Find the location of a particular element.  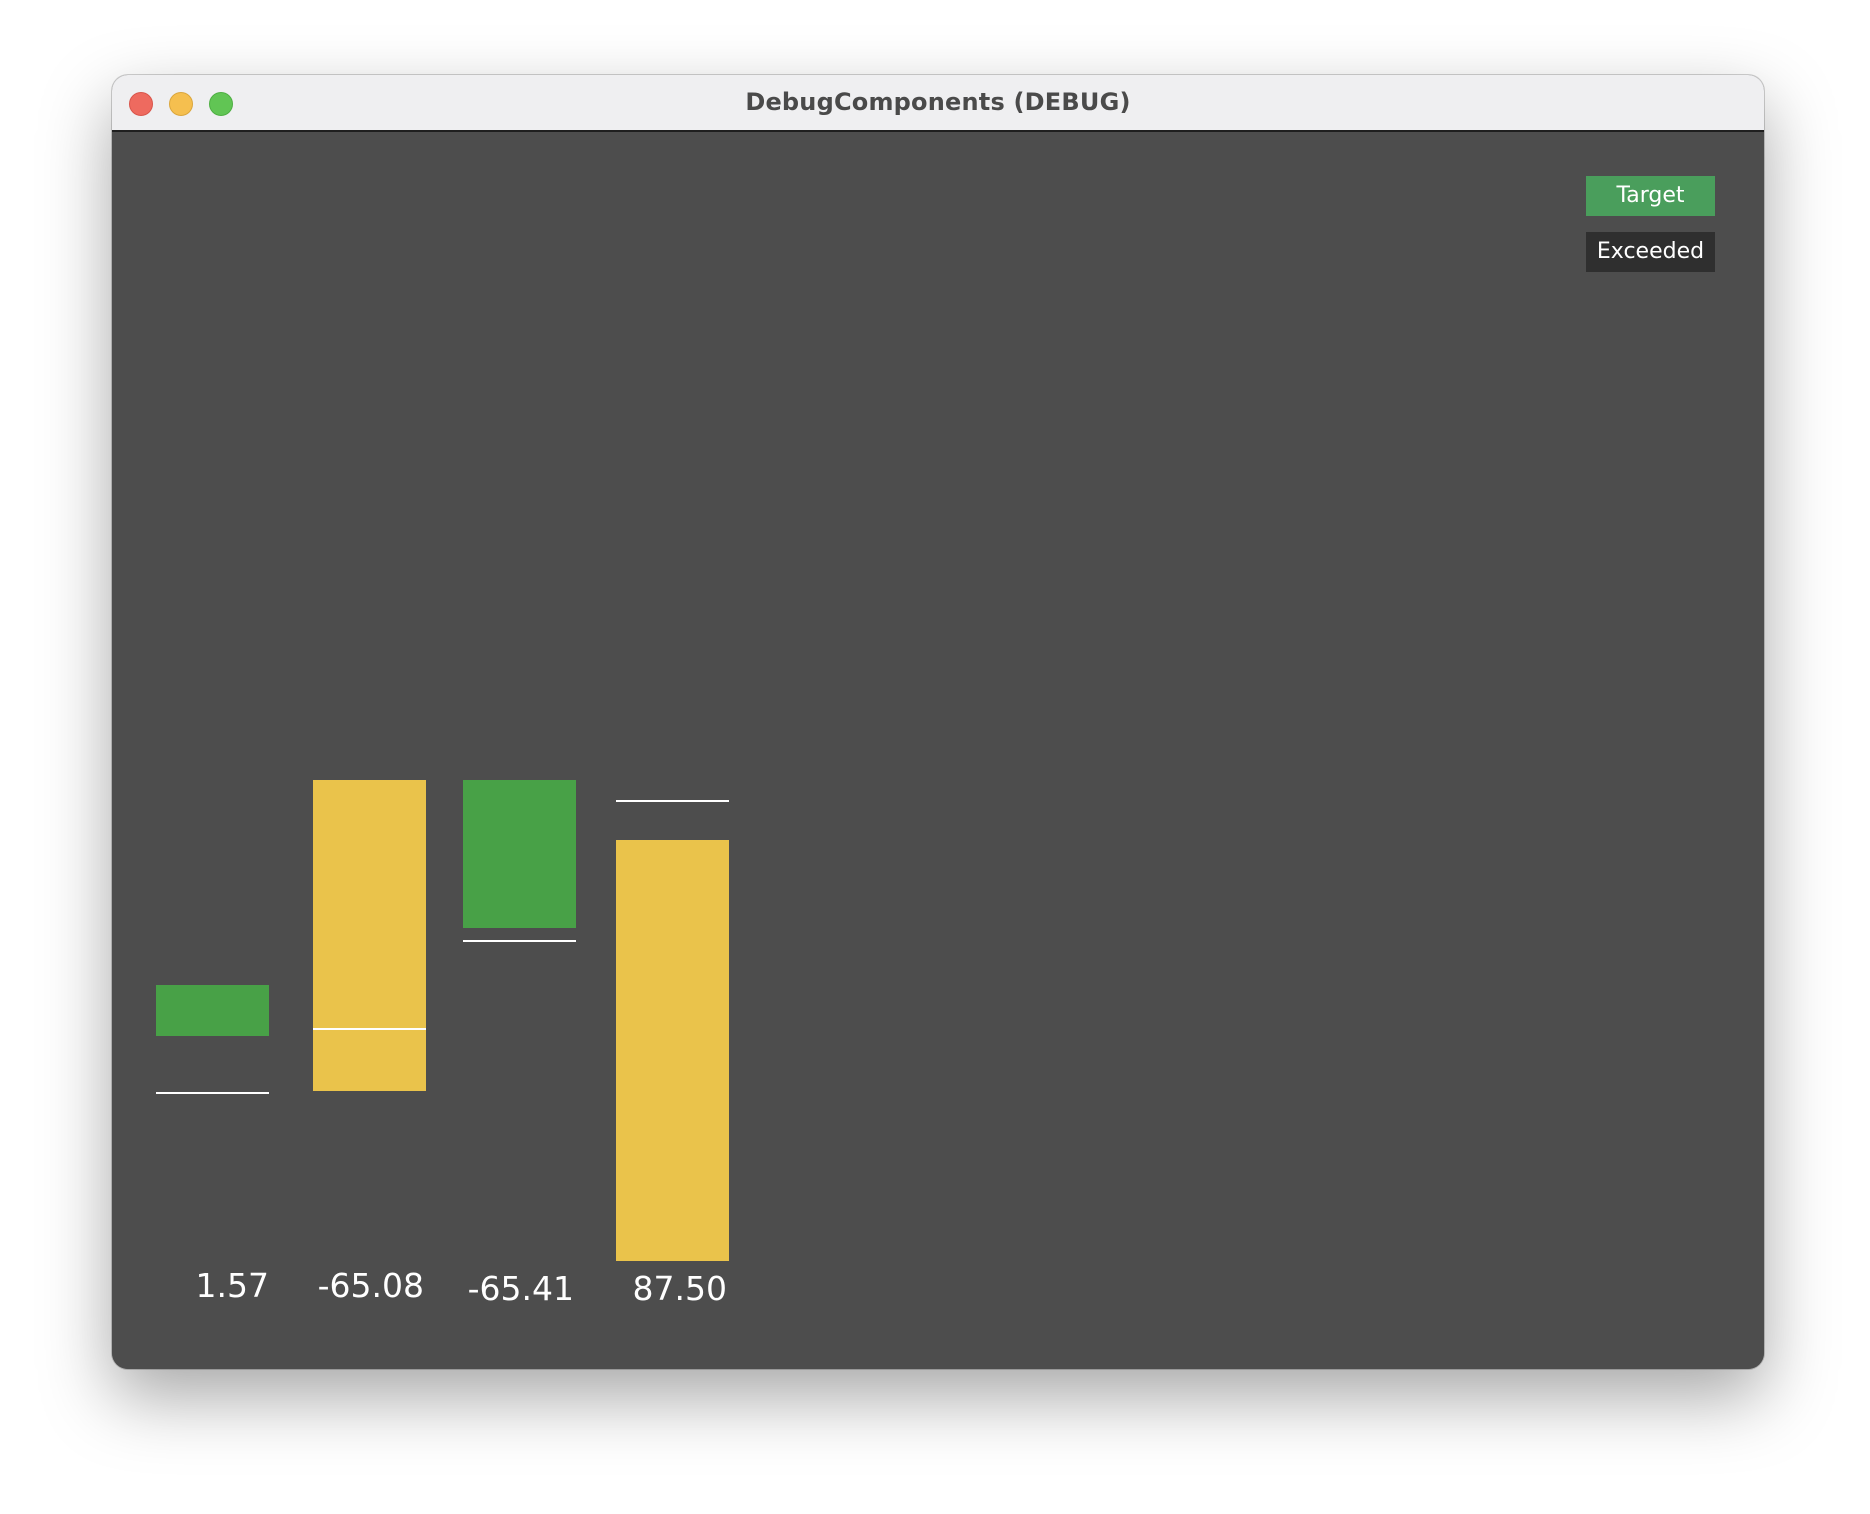

title-bar: DebugComponents (DEBUG) is located at coordinates (938, 103).